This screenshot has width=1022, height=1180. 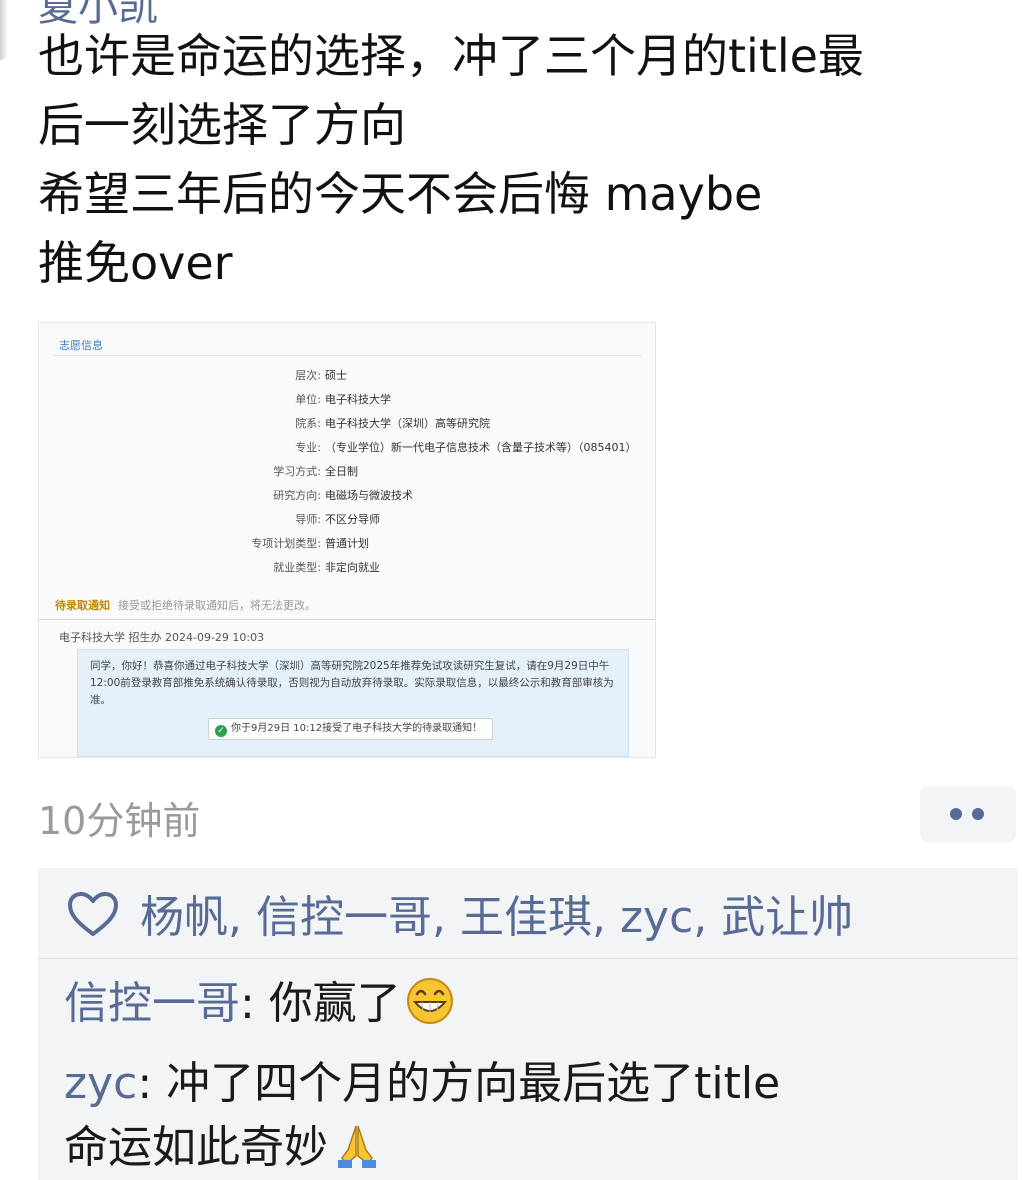 What do you see at coordinates (344, 917) in the screenshot?
I see `like-name: 信控一哥` at bounding box center [344, 917].